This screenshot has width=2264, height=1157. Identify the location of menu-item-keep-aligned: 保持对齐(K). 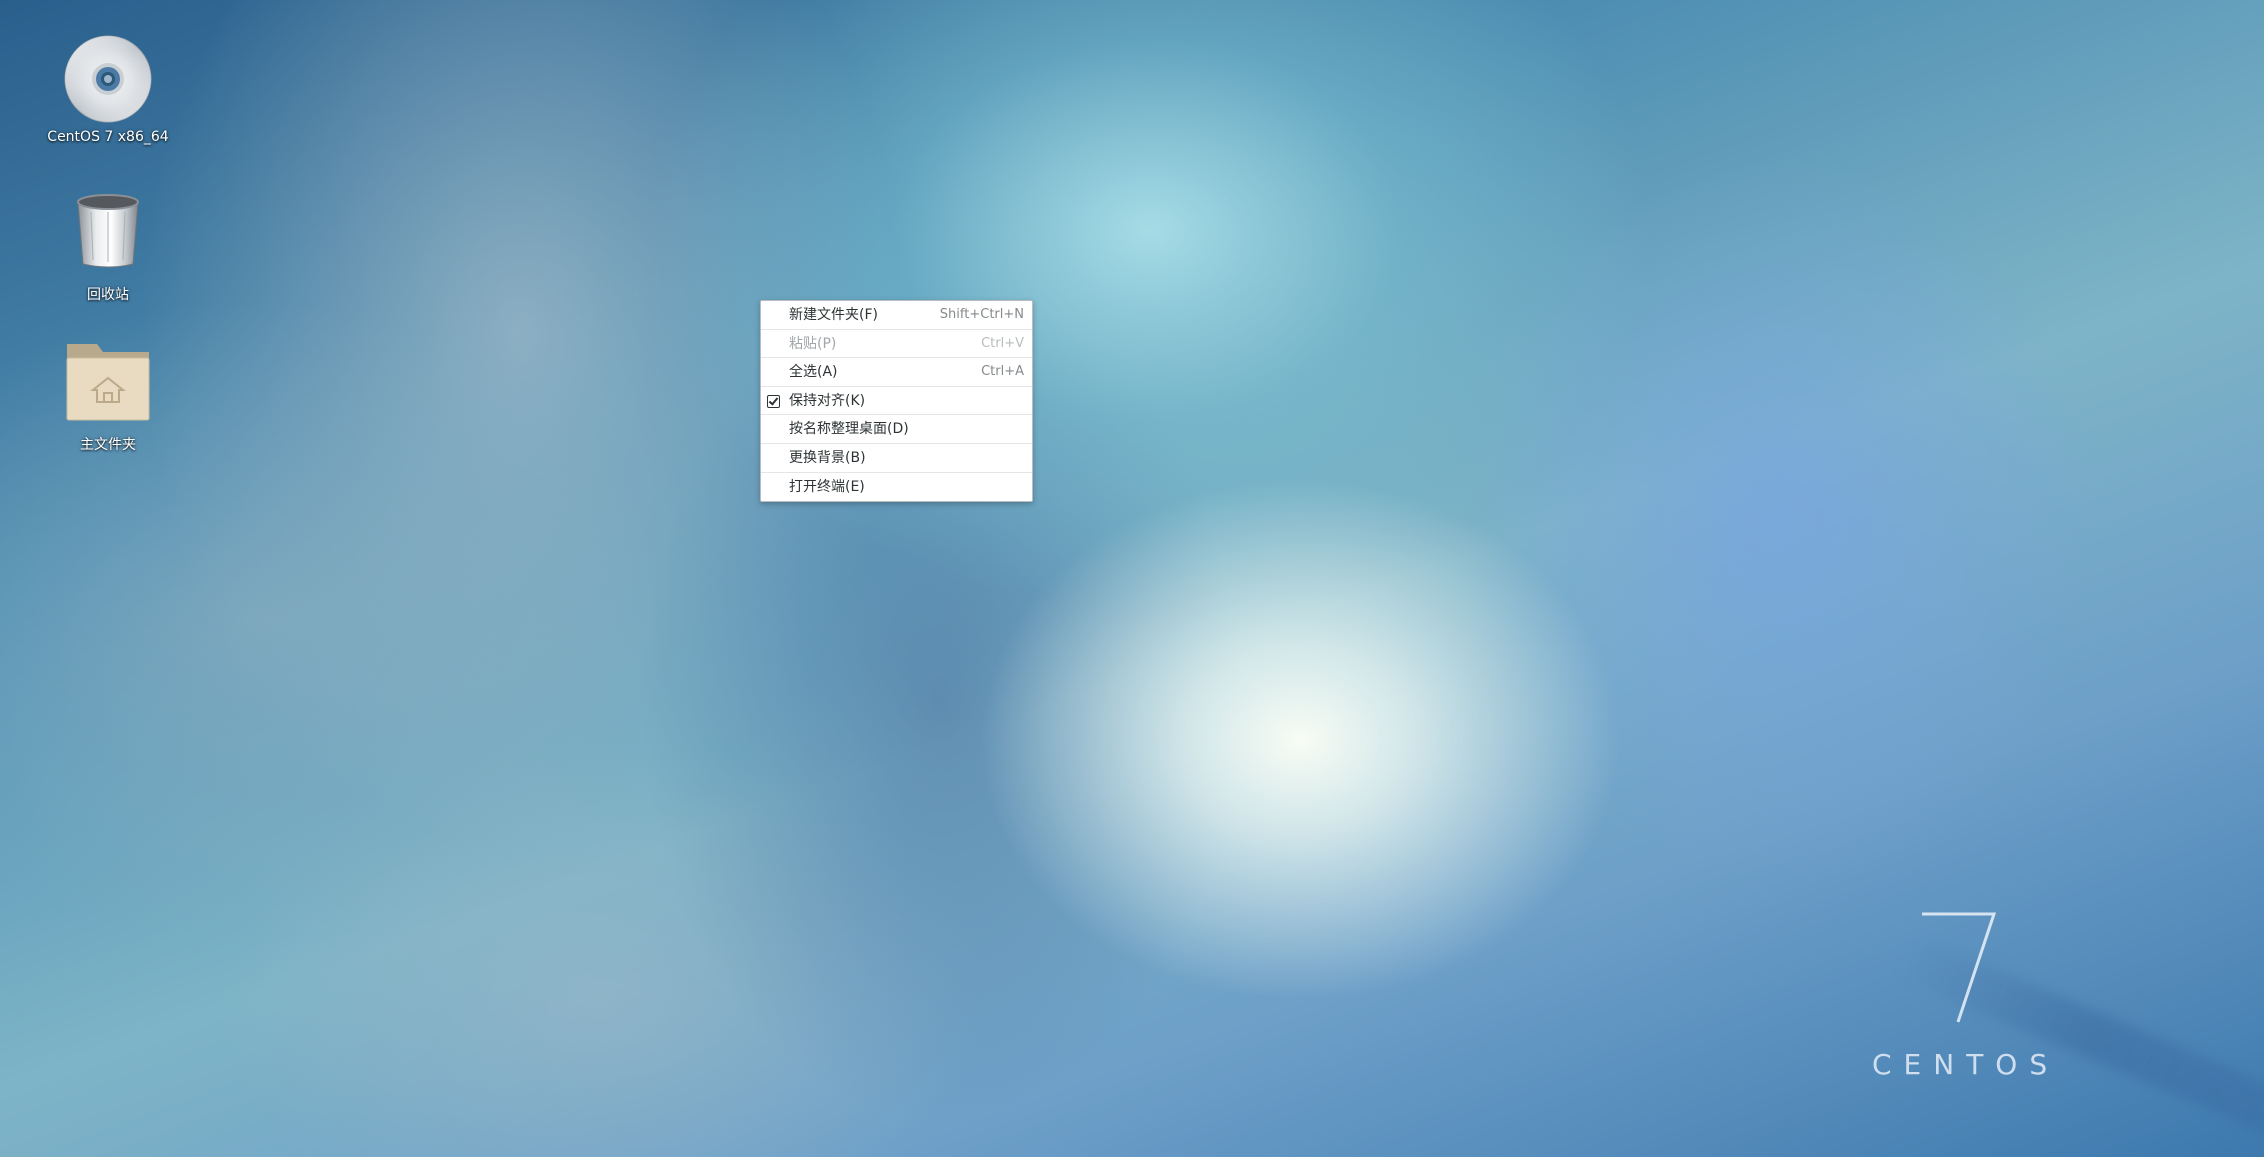
(896, 401).